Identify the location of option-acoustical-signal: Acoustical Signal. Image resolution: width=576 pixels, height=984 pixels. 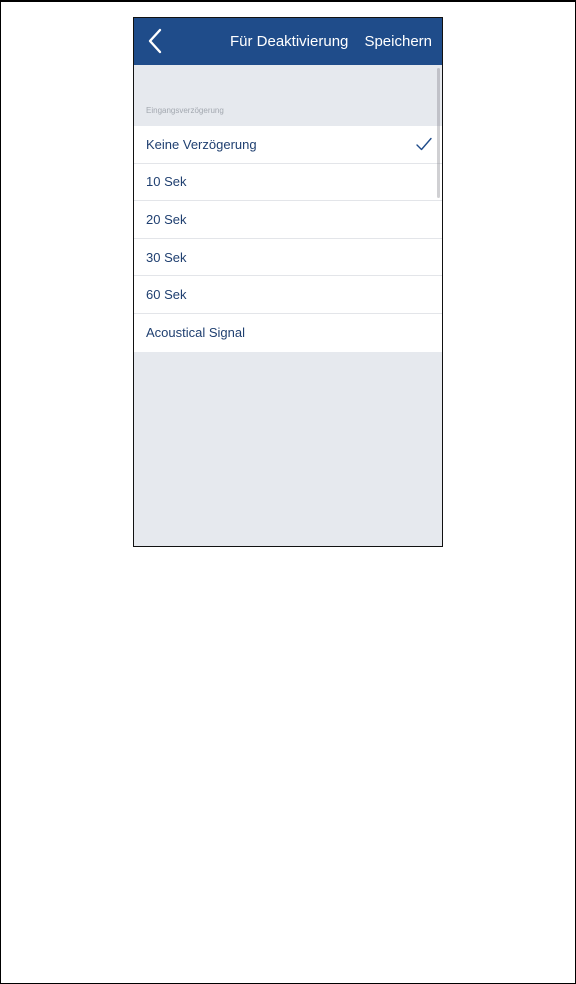
(288, 333).